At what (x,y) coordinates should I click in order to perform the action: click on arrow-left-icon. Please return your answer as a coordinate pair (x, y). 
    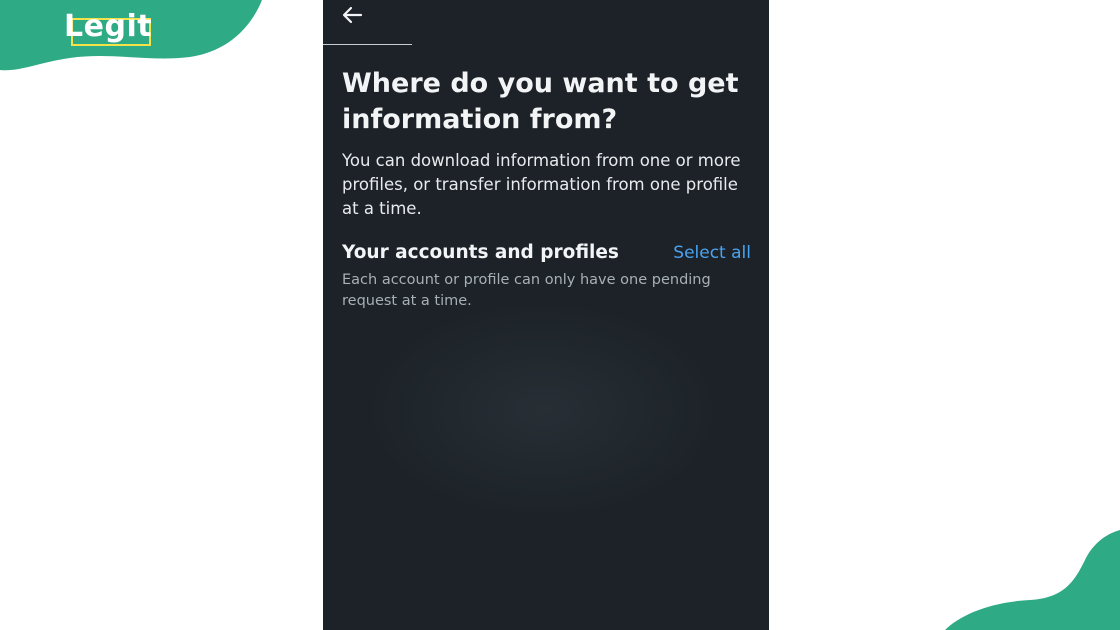
    Looking at the image, I should click on (352, 15).